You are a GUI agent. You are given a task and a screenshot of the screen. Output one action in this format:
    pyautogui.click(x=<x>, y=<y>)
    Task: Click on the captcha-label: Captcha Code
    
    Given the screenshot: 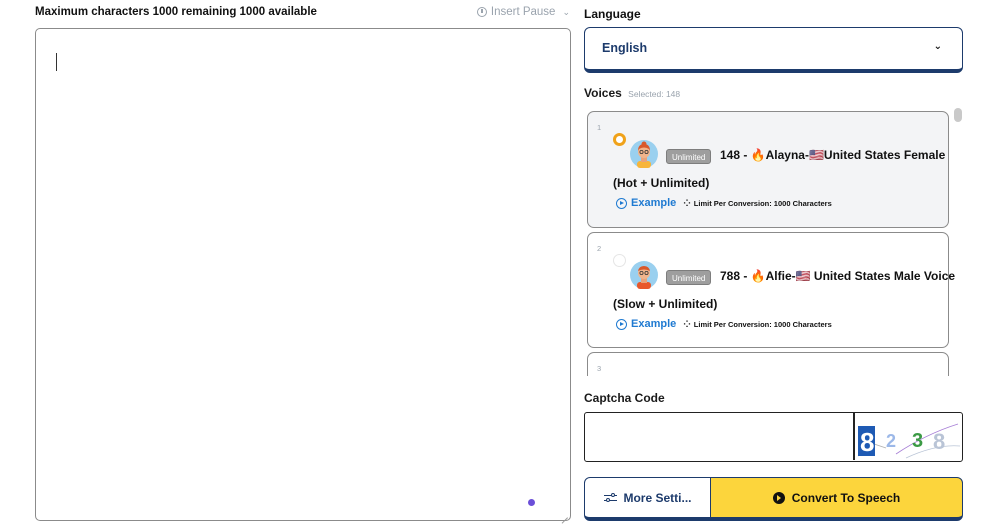 What is the action you would take?
    pyautogui.click(x=624, y=398)
    